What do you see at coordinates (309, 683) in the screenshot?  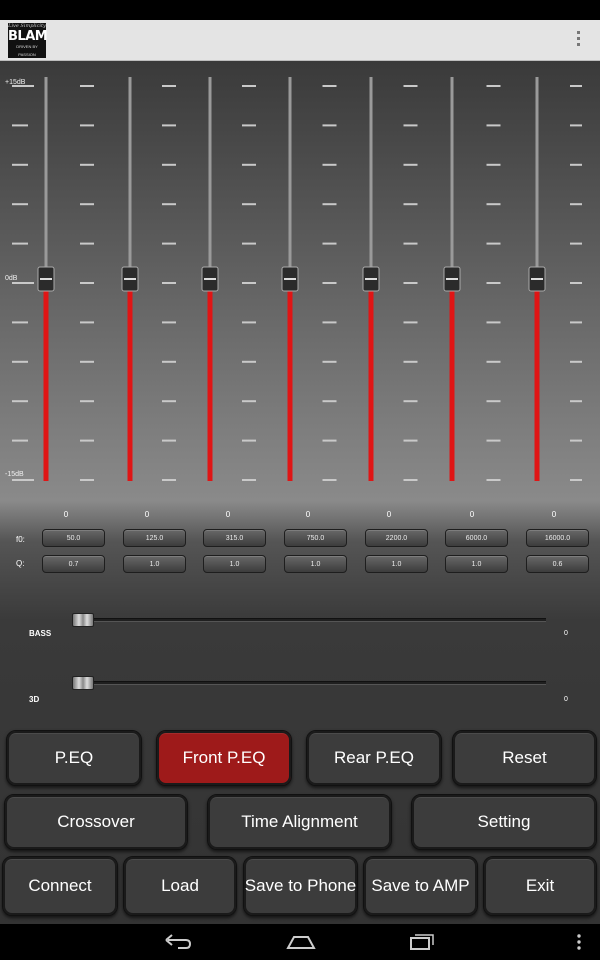 I see `3d-slider` at bounding box center [309, 683].